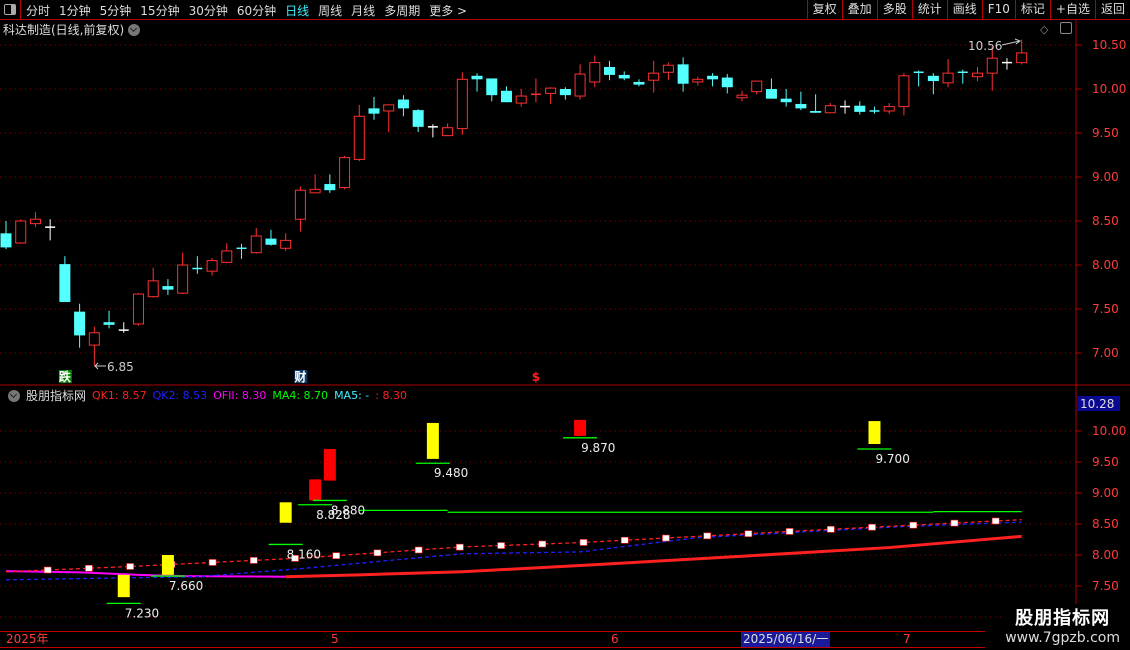  What do you see at coordinates (1062, 625) in the screenshot?
I see `watermark-logo: 股朋指标网 www.7gpzb.com` at bounding box center [1062, 625].